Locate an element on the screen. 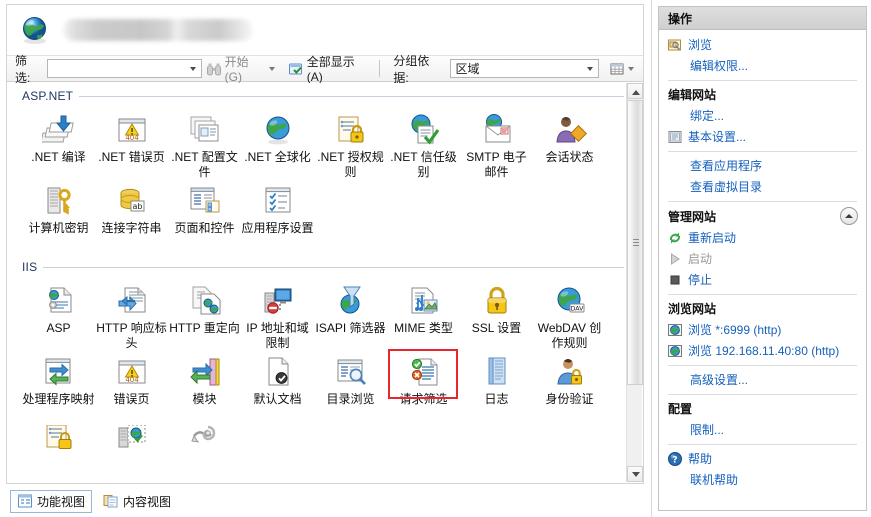 This screenshot has height=517, width=871. feature-mime-types: MIME 类型 is located at coordinates (423, 315).